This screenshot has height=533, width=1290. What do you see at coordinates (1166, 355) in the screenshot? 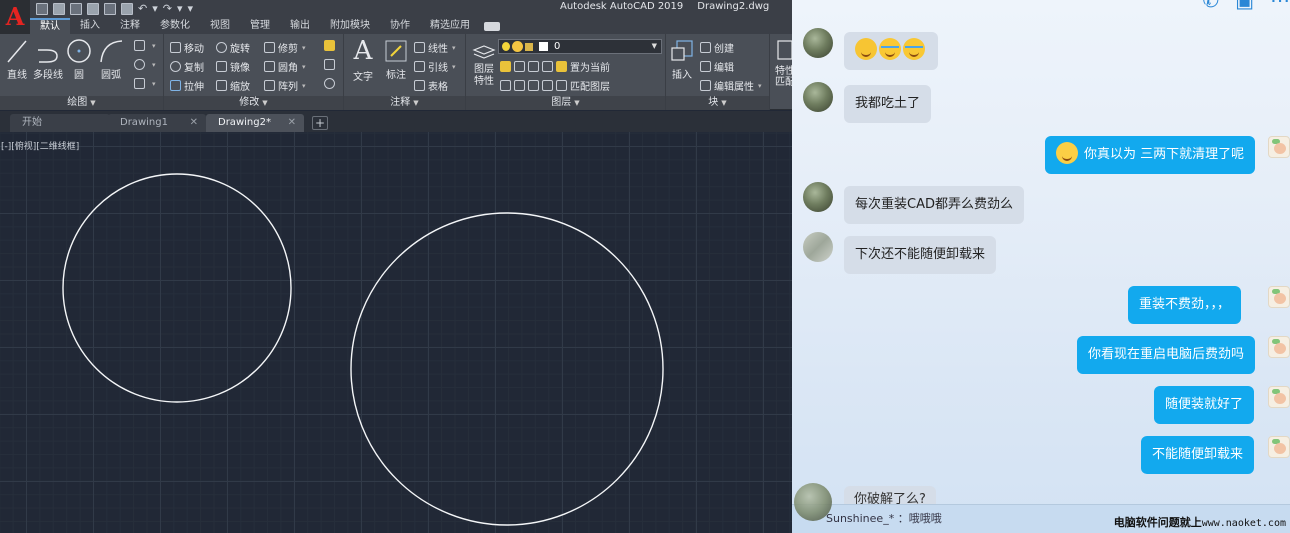
I see `message-bubble: 你看现在重启电脑后费劲吗` at bounding box center [1166, 355].